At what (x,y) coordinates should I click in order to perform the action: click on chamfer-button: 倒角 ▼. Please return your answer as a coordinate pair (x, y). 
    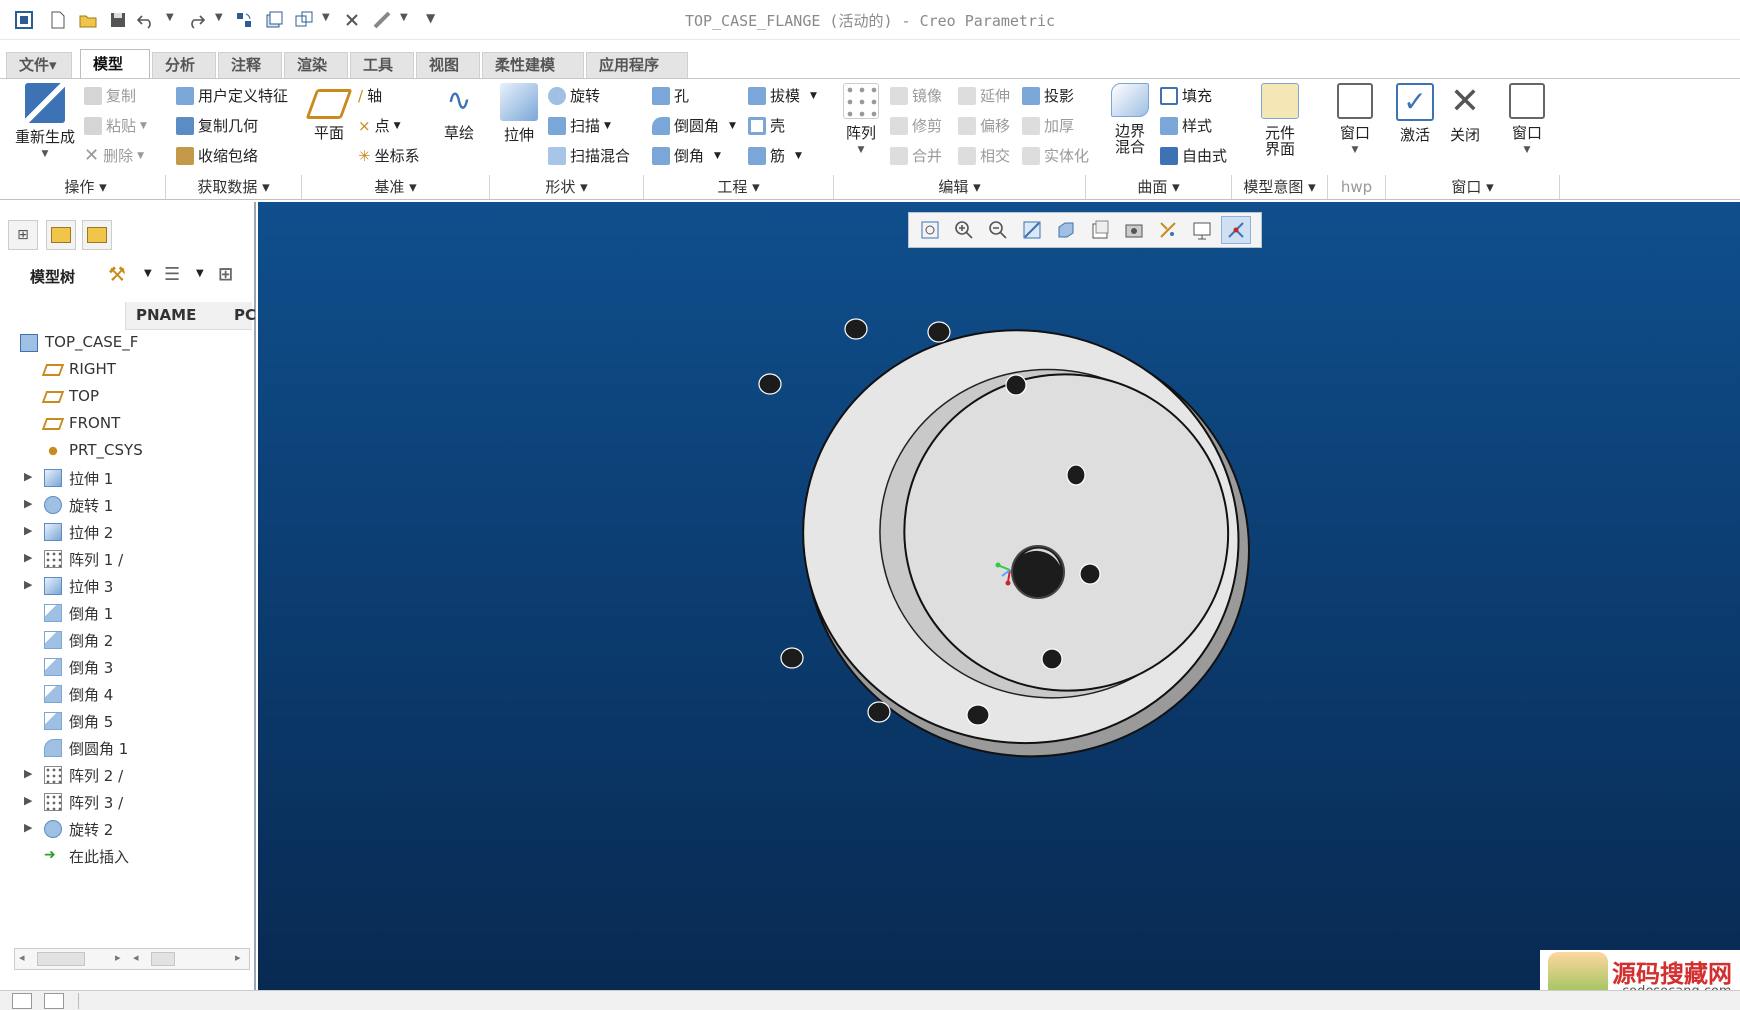
    Looking at the image, I should click on (686, 155).